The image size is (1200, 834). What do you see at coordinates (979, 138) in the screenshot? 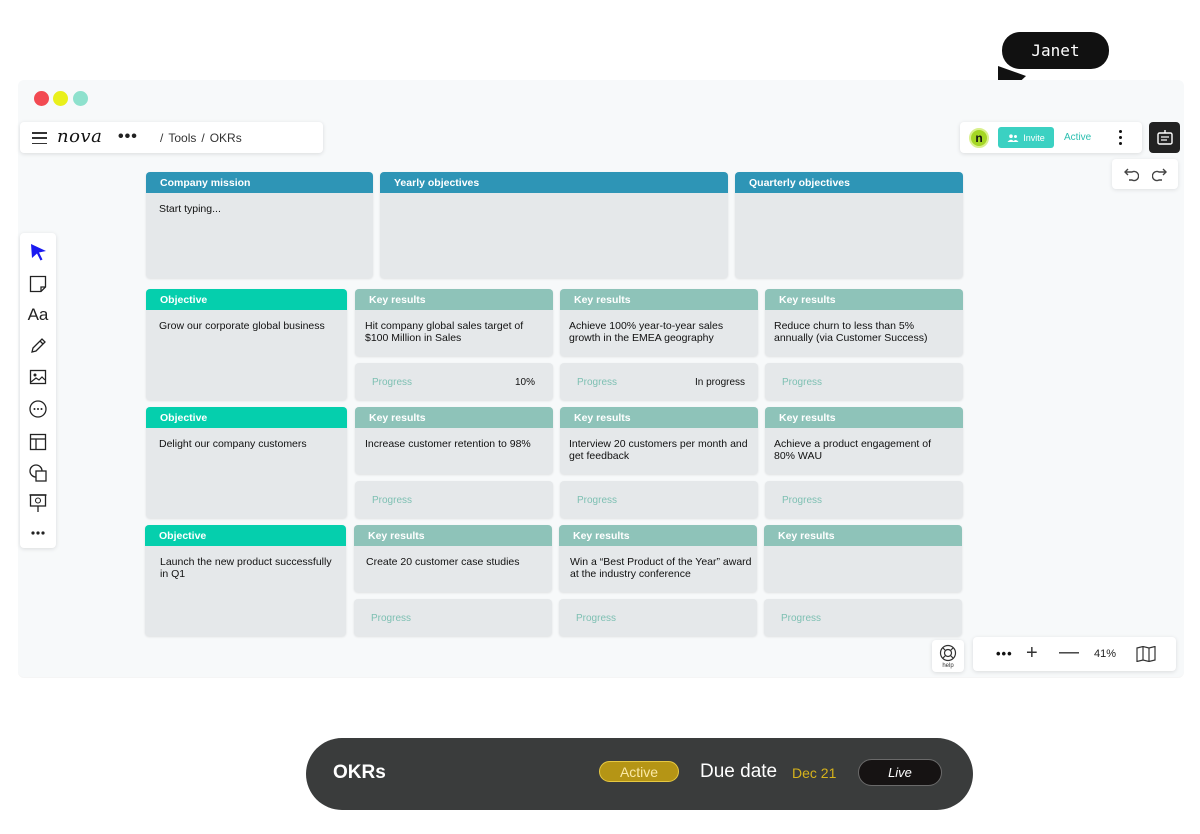
I see `user-avatar: n` at bounding box center [979, 138].